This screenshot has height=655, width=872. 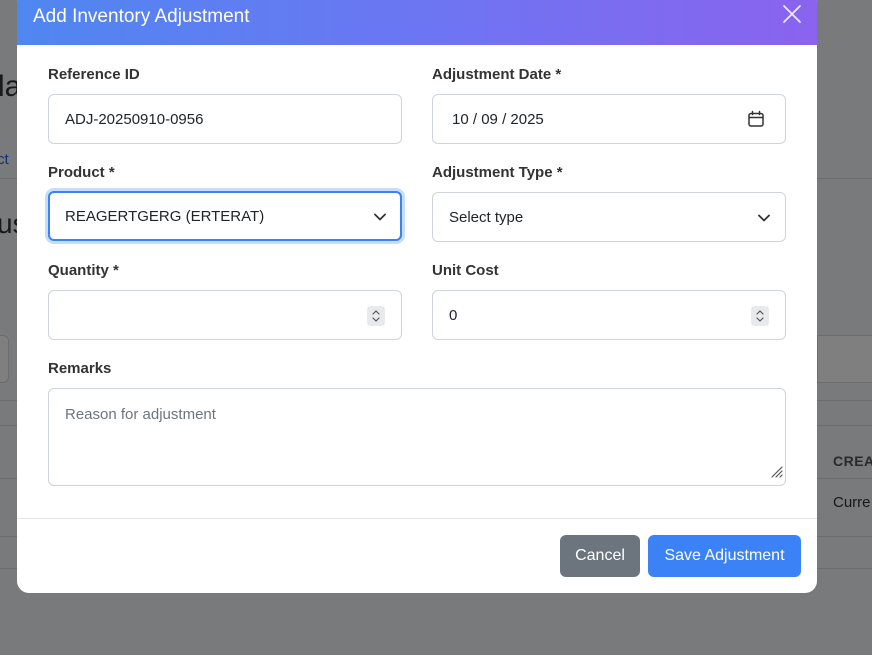 What do you see at coordinates (497, 172) in the screenshot?
I see `adjustment-type-label: Adjustment Type *` at bounding box center [497, 172].